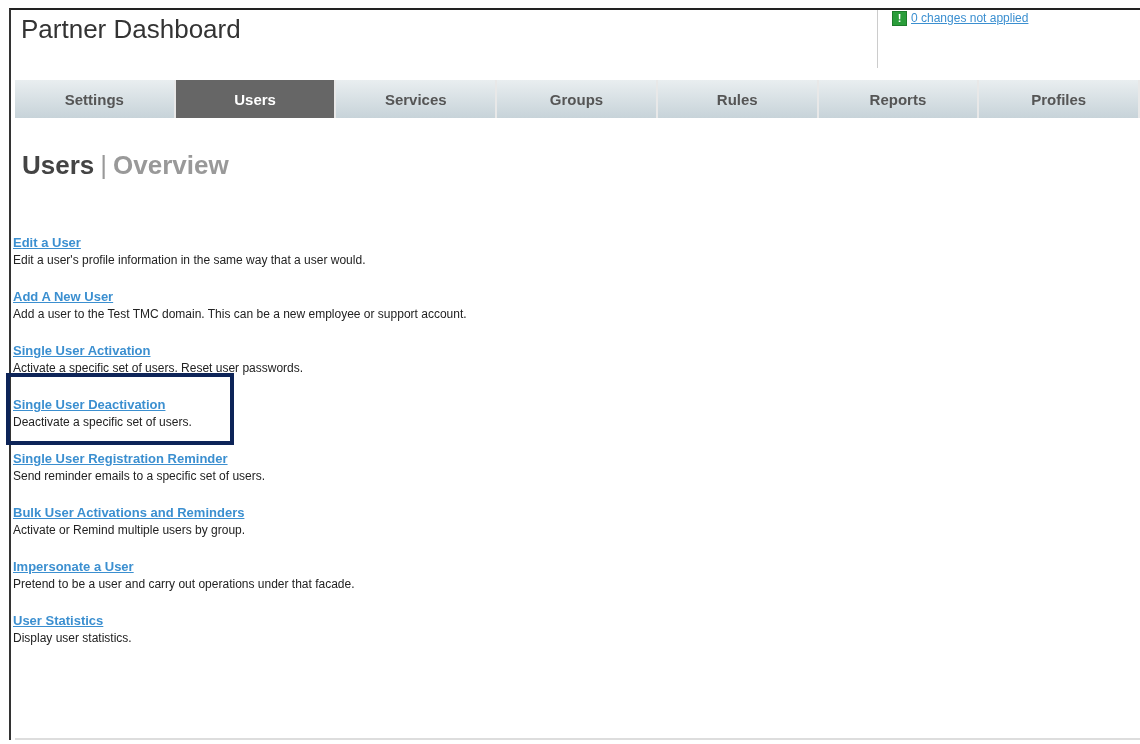 The image size is (1140, 744). I want to click on item-link: Single User Activation, so click(82, 350).